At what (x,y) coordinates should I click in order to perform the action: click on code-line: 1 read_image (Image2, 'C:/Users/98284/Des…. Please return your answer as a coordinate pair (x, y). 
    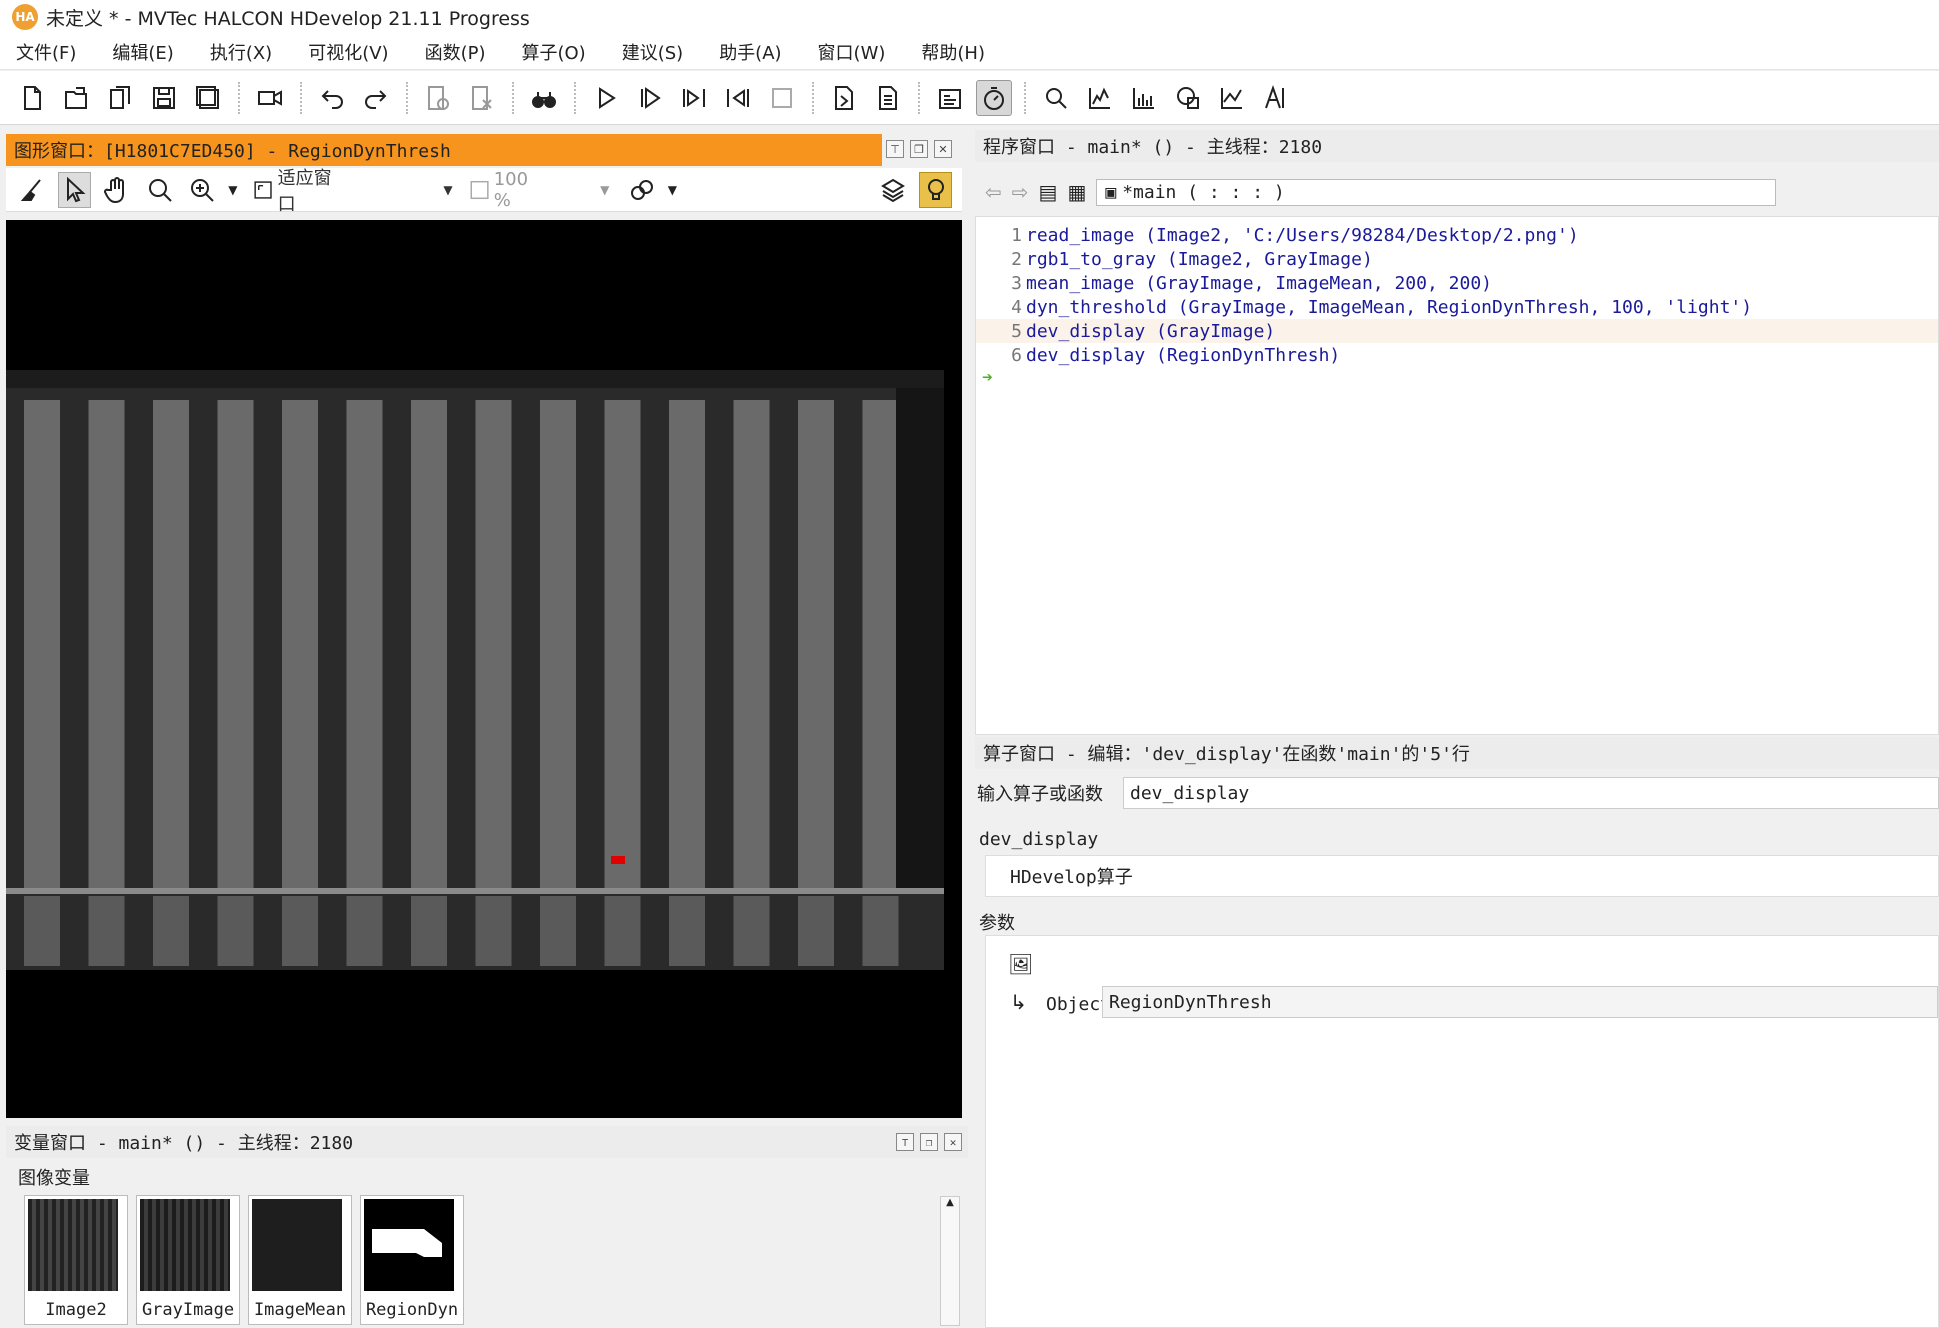
    Looking at the image, I should click on (1457, 235).